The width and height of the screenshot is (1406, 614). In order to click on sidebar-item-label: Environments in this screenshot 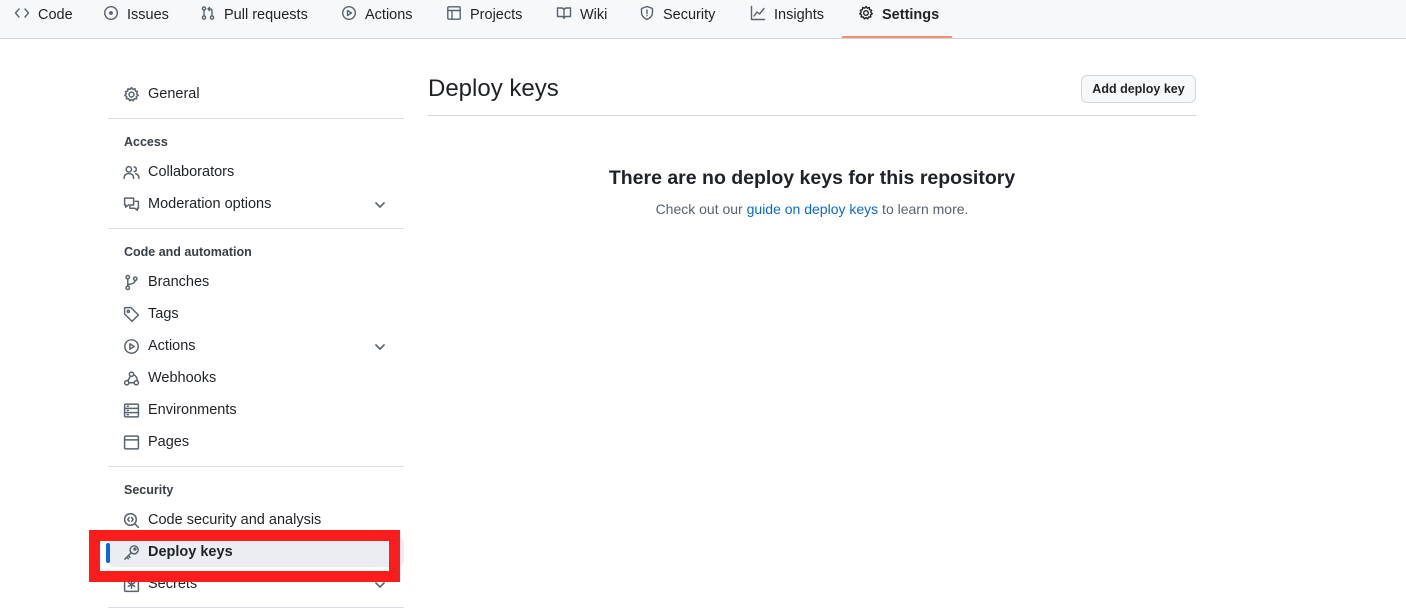, I will do `click(192, 410)`.